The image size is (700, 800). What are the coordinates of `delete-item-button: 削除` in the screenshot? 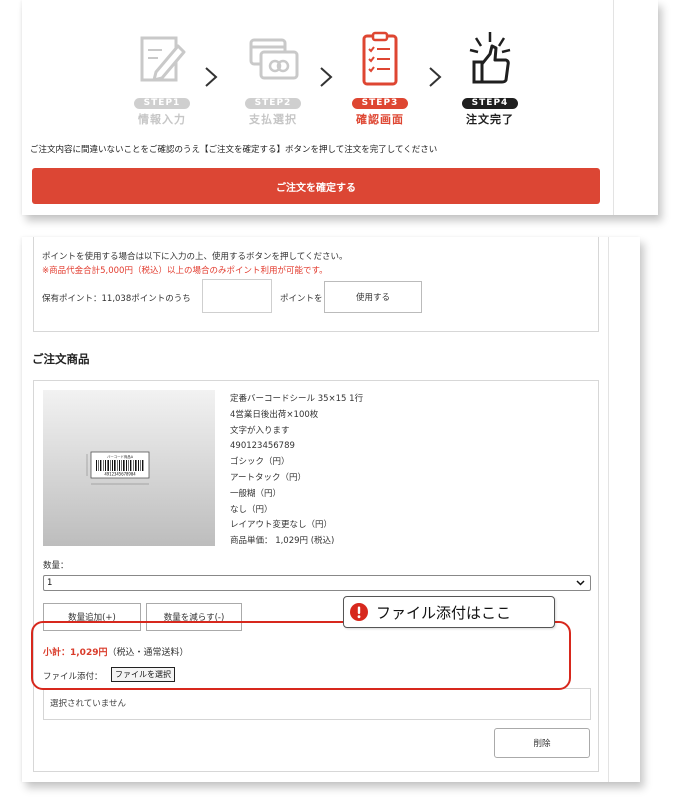 It's located at (542, 743).